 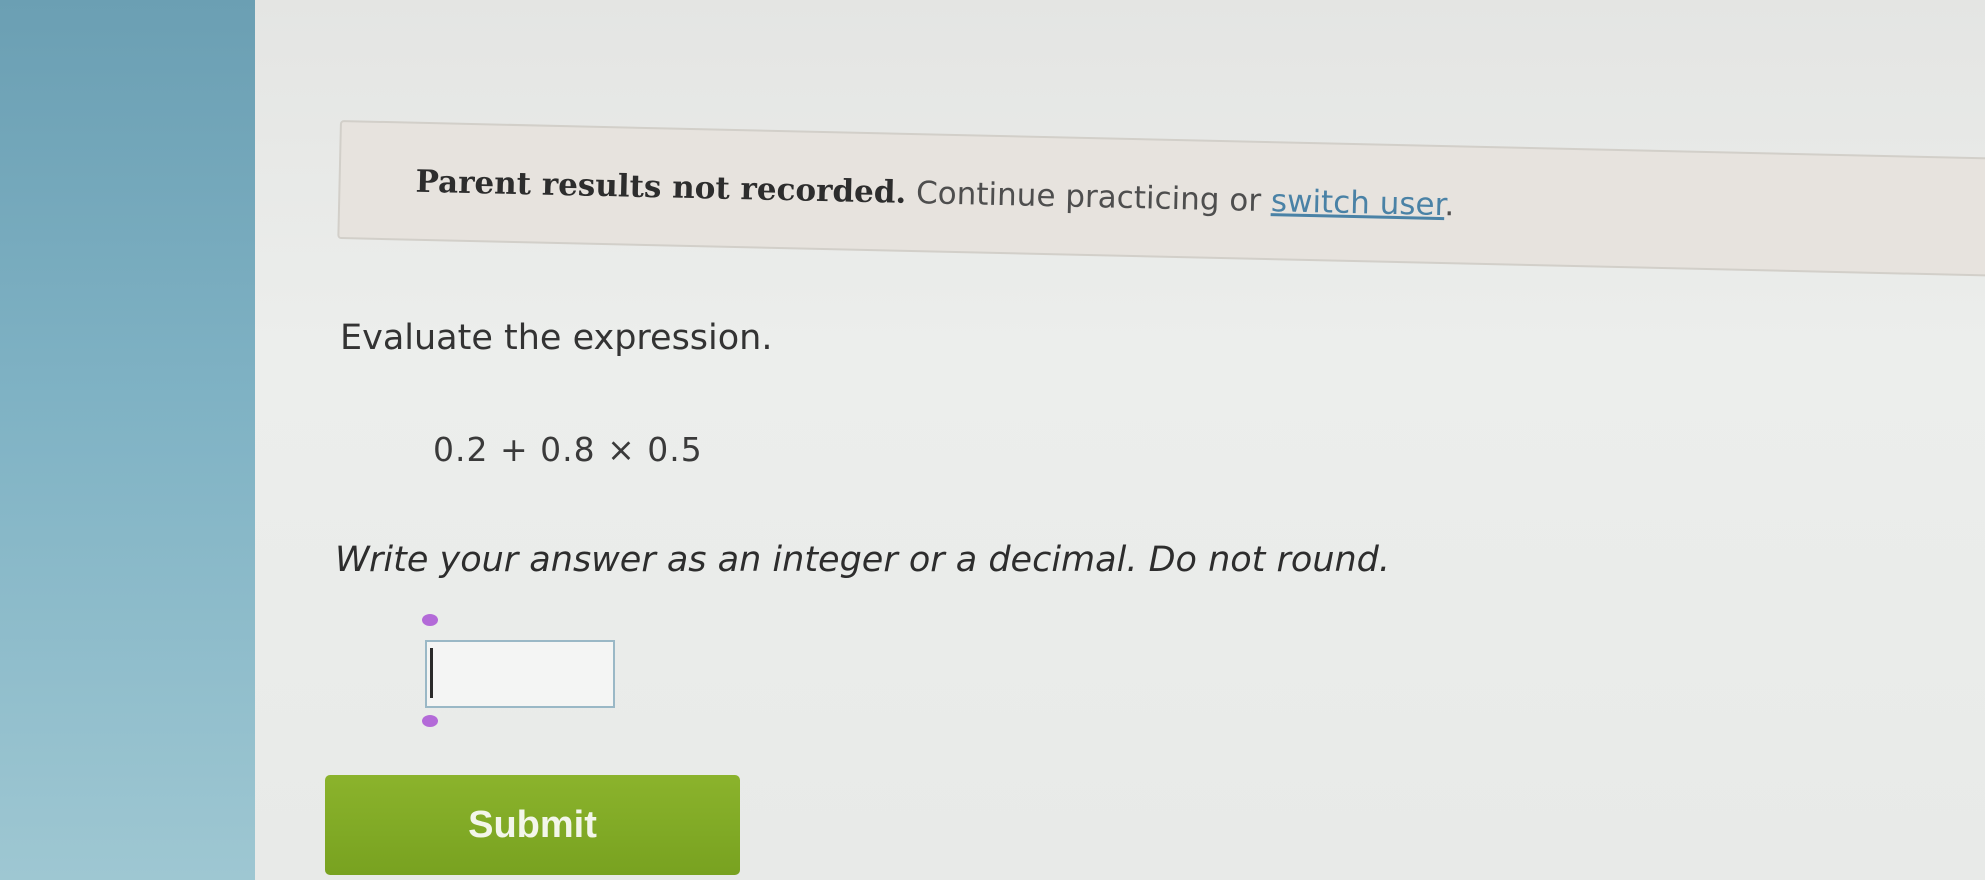 I want to click on answer-field-wrapper, so click(x=515, y=675).